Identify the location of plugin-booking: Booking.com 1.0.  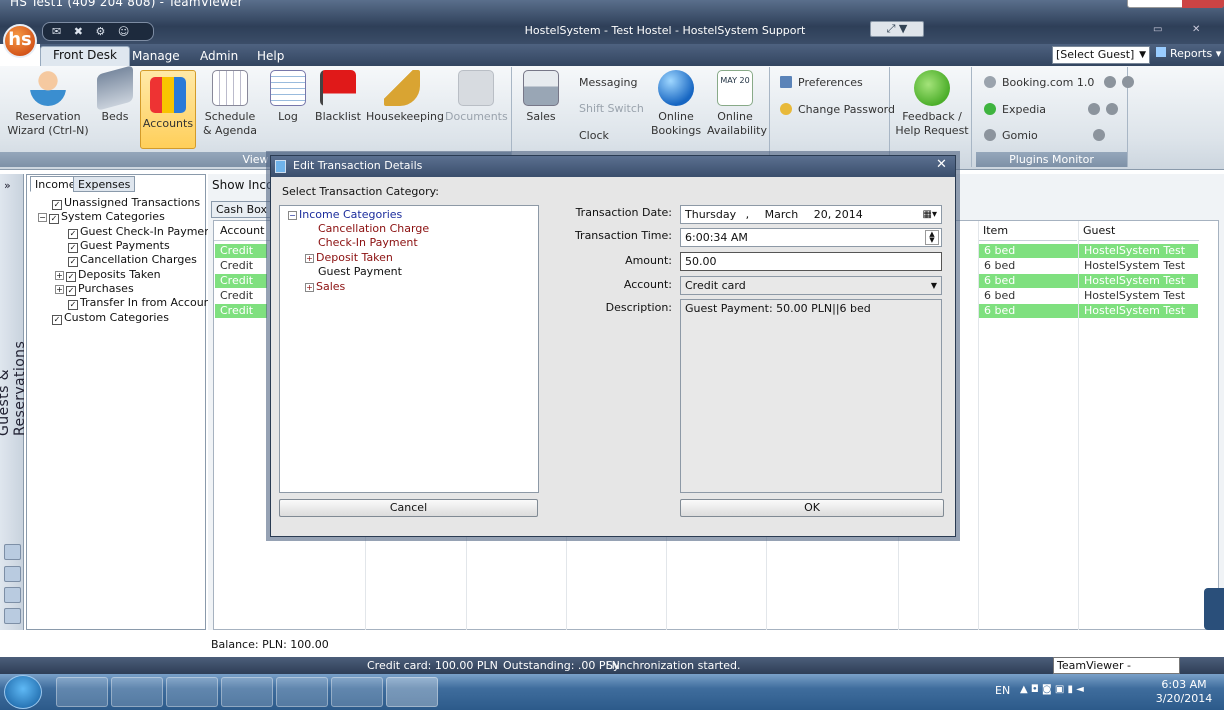
(1062, 82).